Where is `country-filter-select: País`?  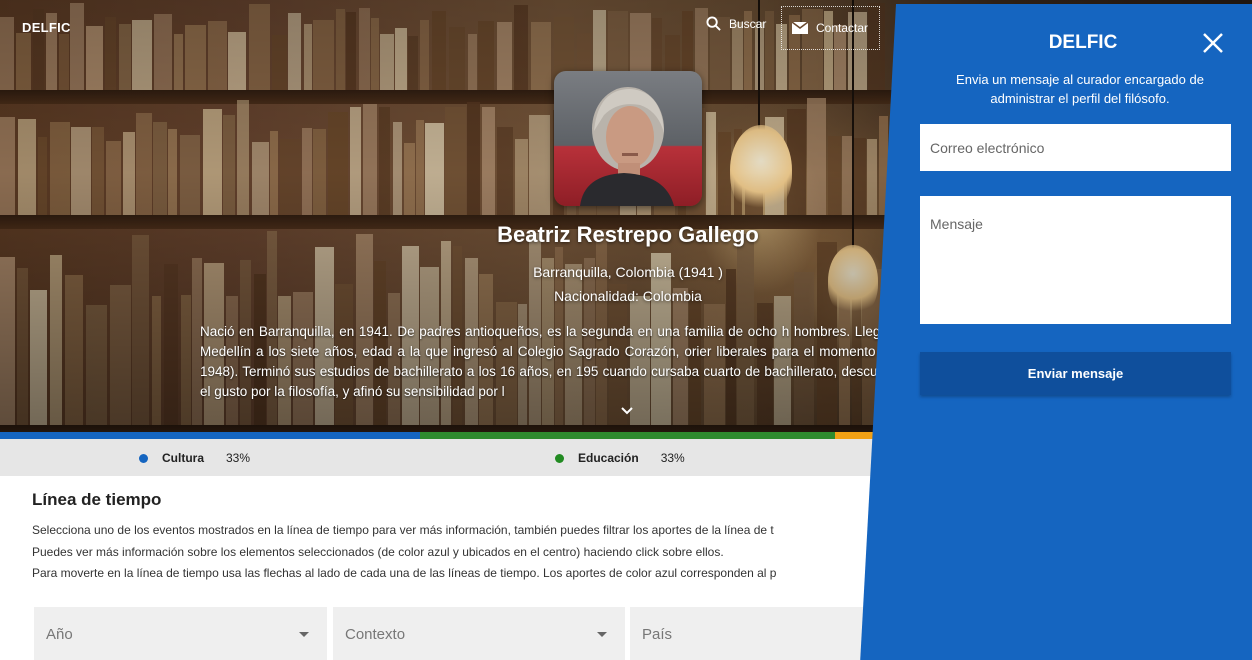
country-filter-select: País is located at coordinates (750, 633).